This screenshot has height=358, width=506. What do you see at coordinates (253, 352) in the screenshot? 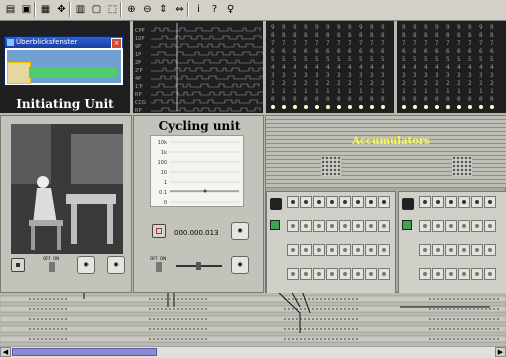
I see `horizontal-scrollbar: ◀ ▶` at bounding box center [253, 352].